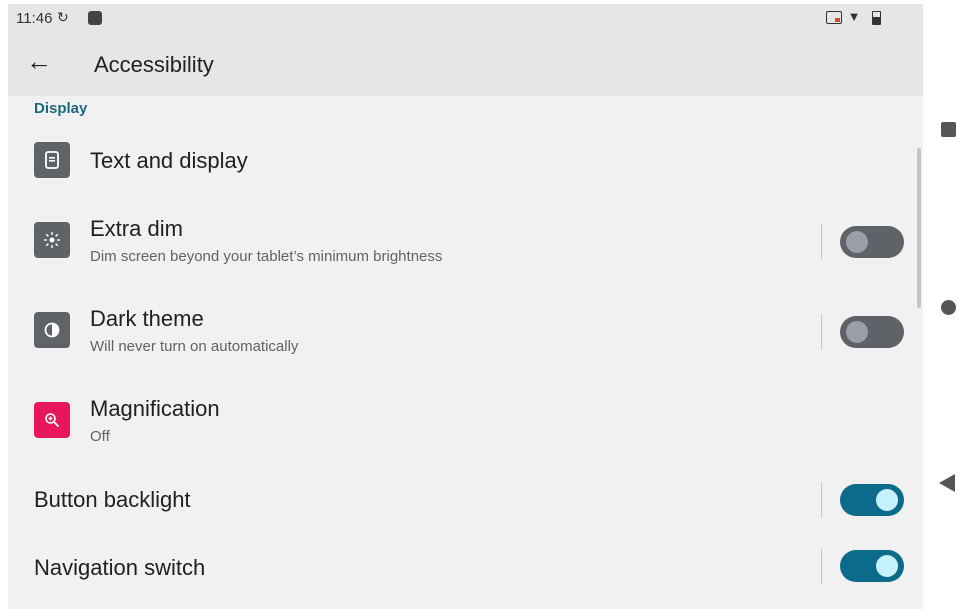 The width and height of the screenshot is (967, 610). I want to click on scrollbar, so click(919, 228).